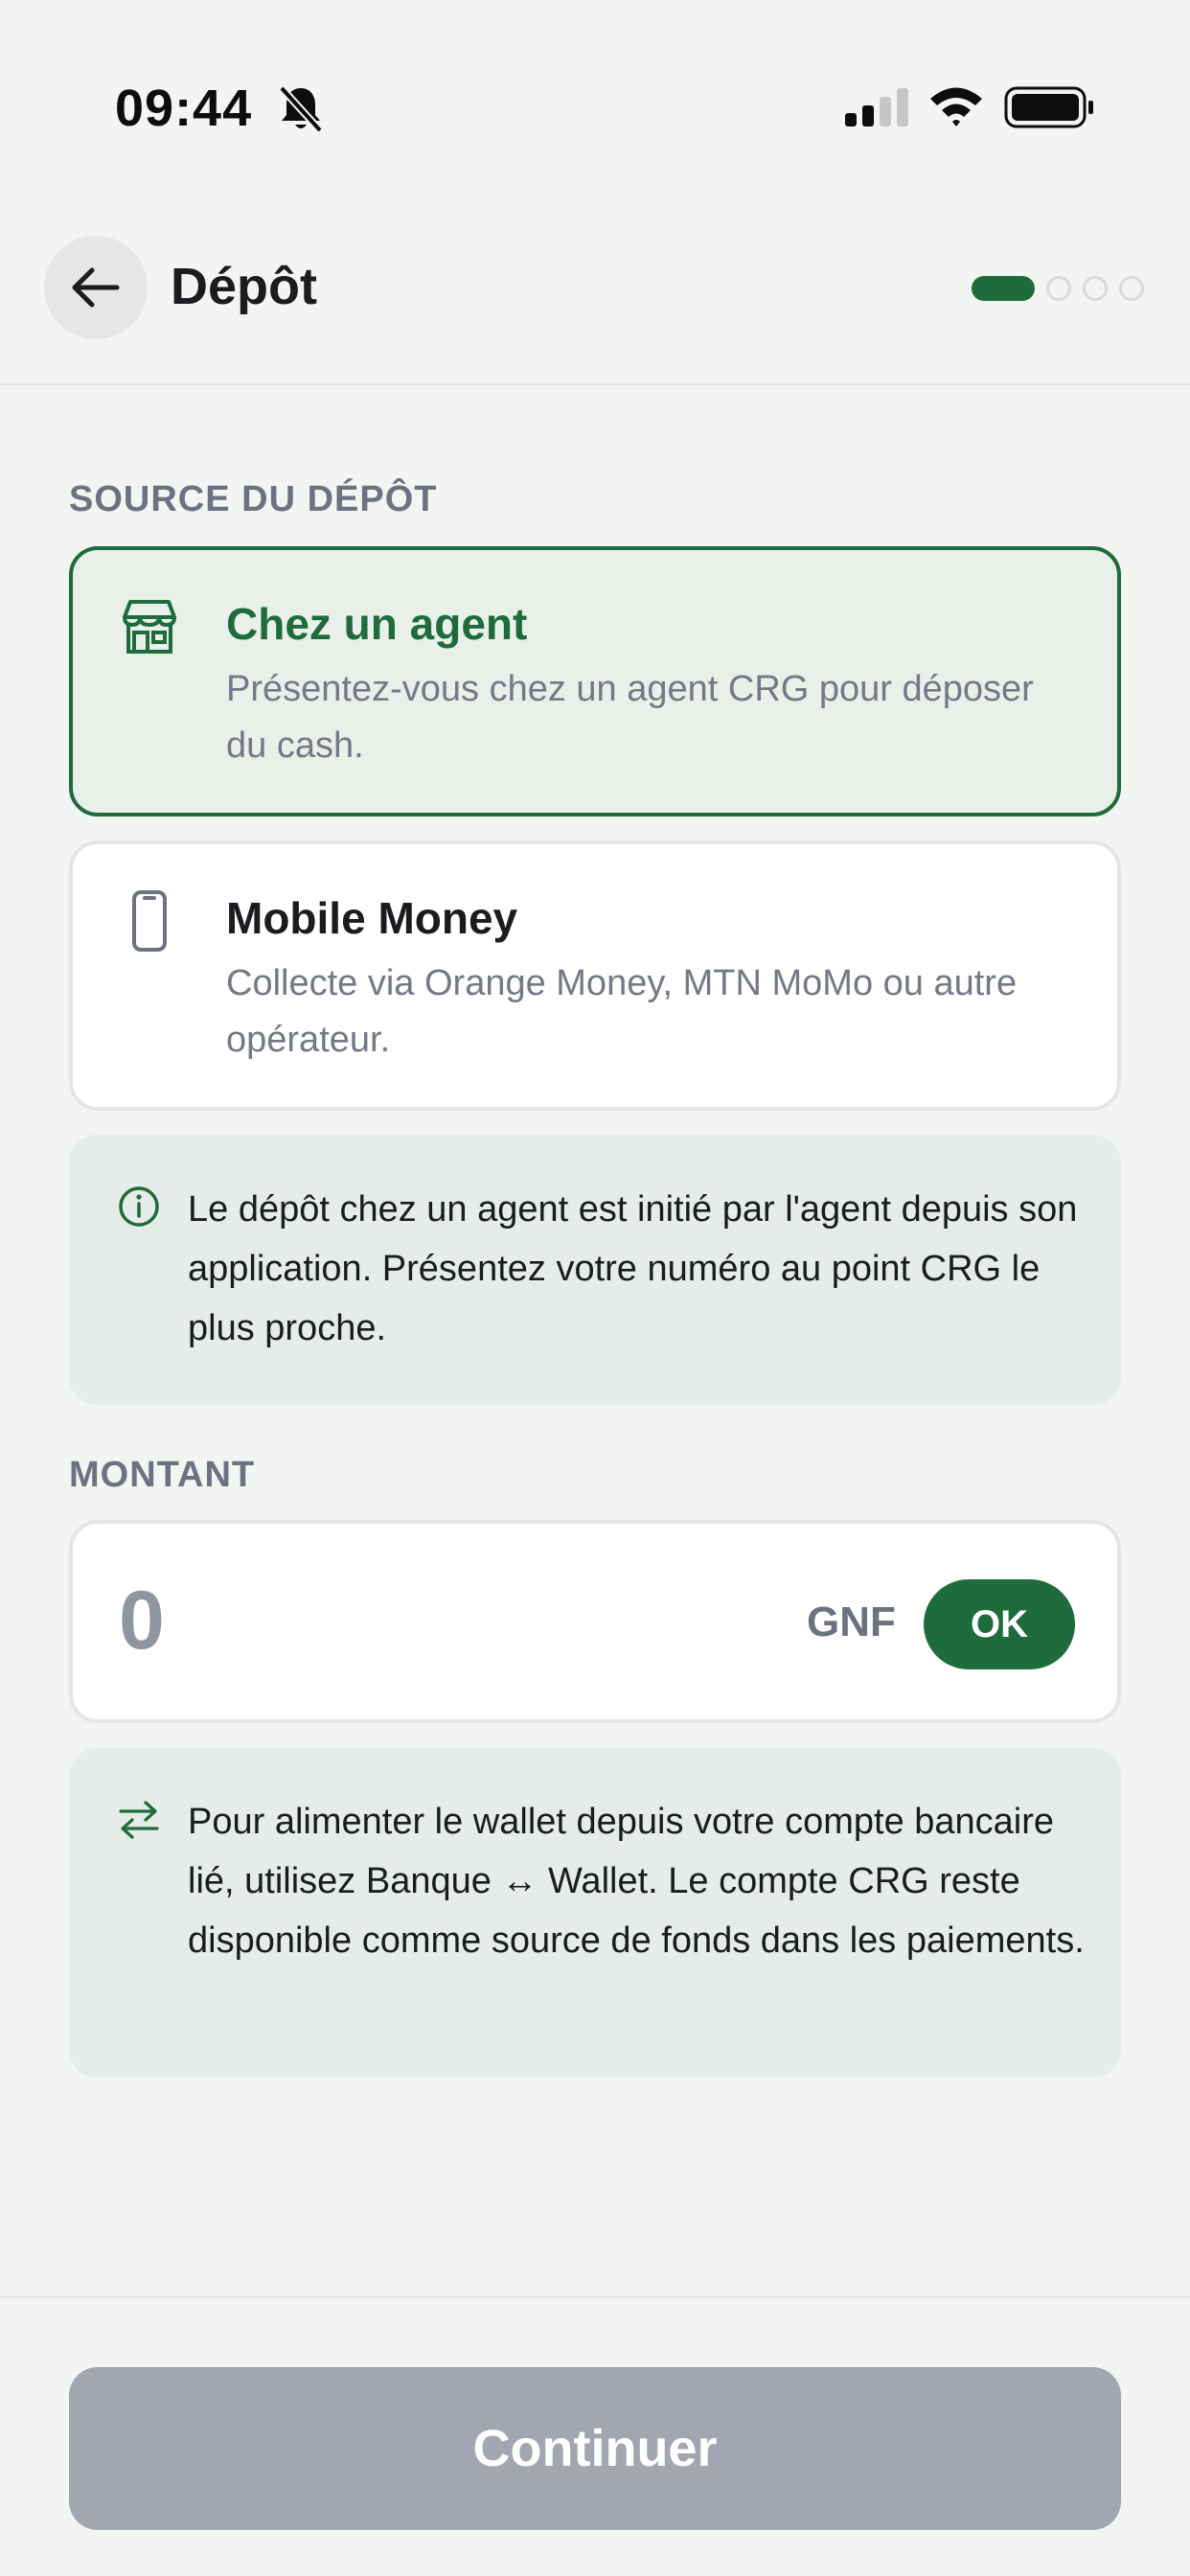 This screenshot has width=1190, height=2576. What do you see at coordinates (184, 108) in the screenshot?
I see `status-time: 09:44` at bounding box center [184, 108].